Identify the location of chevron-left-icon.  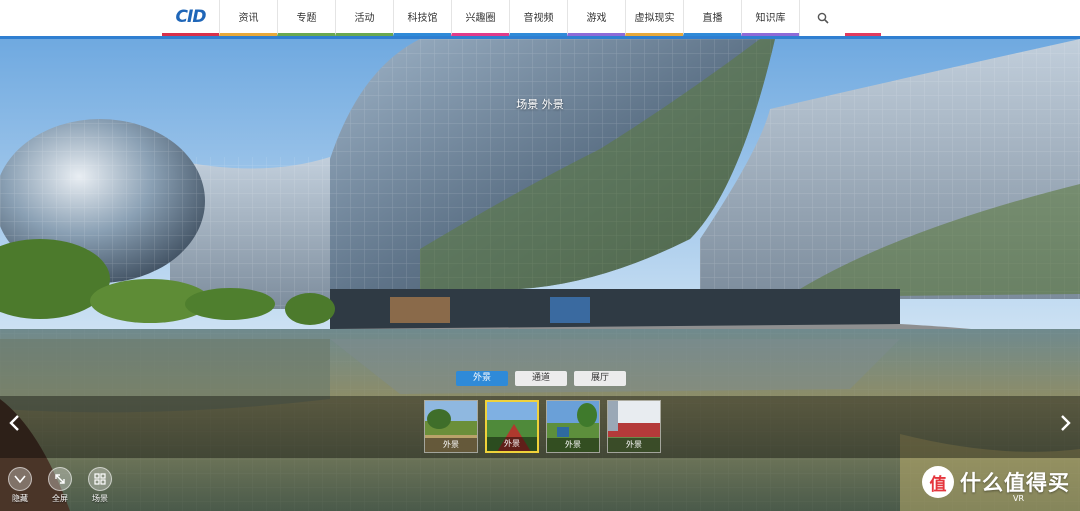
(14, 423).